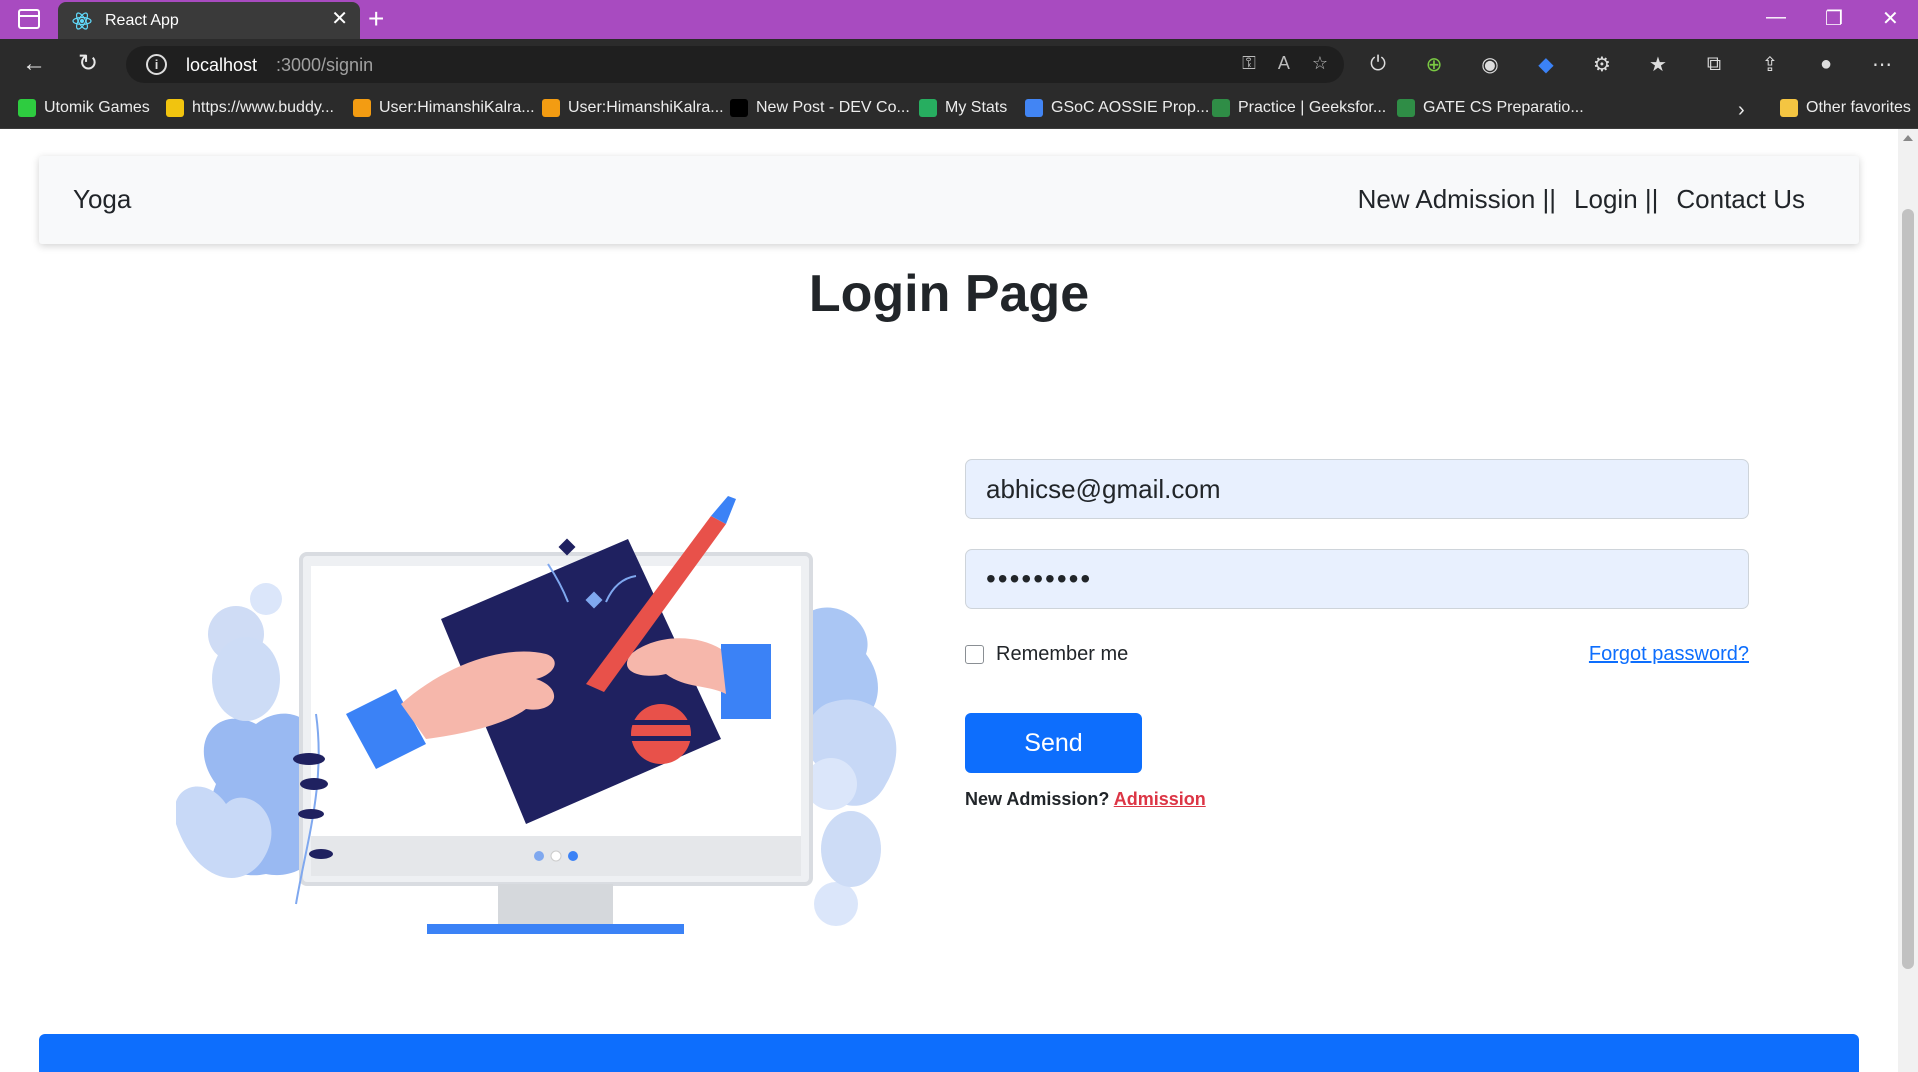 The width and height of the screenshot is (1918, 1072). What do you see at coordinates (1776, 17) in the screenshot?
I see `minimize-icon: —` at bounding box center [1776, 17].